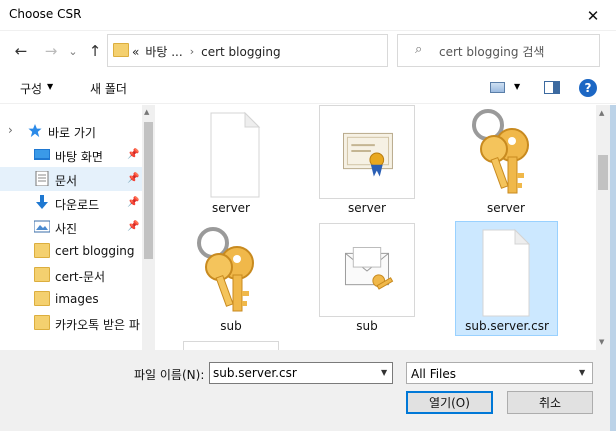 The height and width of the screenshot is (431, 616). Describe the element at coordinates (169, 375) in the screenshot. I see `filename-label: 파일 이름(N):` at that location.